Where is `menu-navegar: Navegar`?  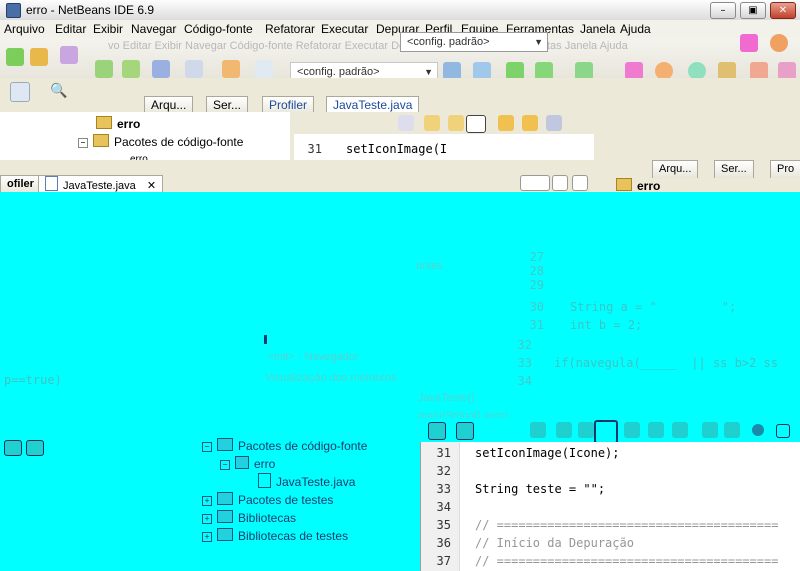 menu-navegar: Navegar is located at coordinates (153, 29).